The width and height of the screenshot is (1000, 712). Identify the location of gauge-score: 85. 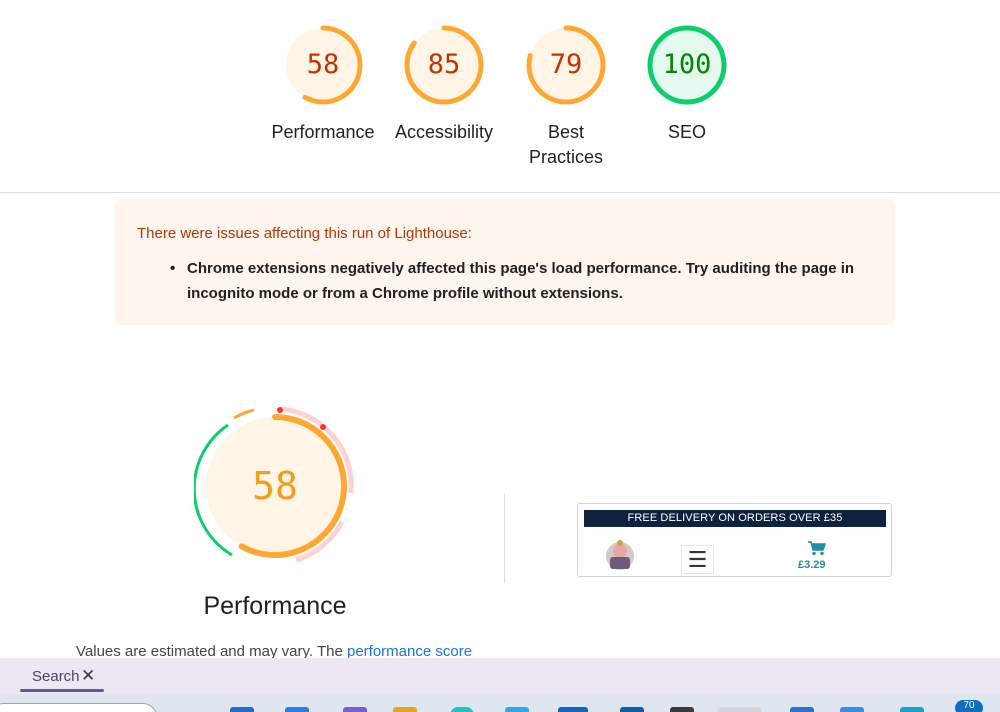
(444, 64).